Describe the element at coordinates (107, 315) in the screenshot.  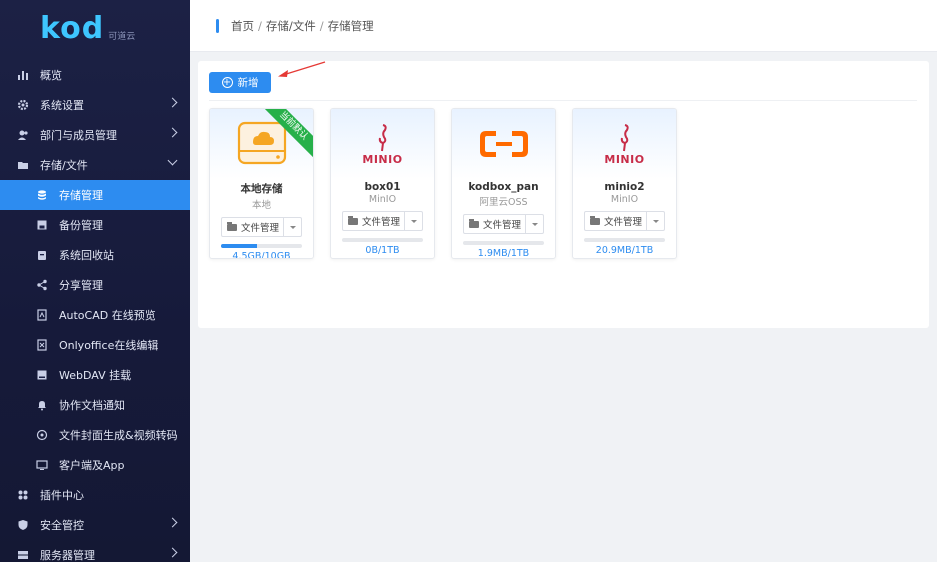
I see `sidebar-item-label: AutoCAD 在线预览` at that location.